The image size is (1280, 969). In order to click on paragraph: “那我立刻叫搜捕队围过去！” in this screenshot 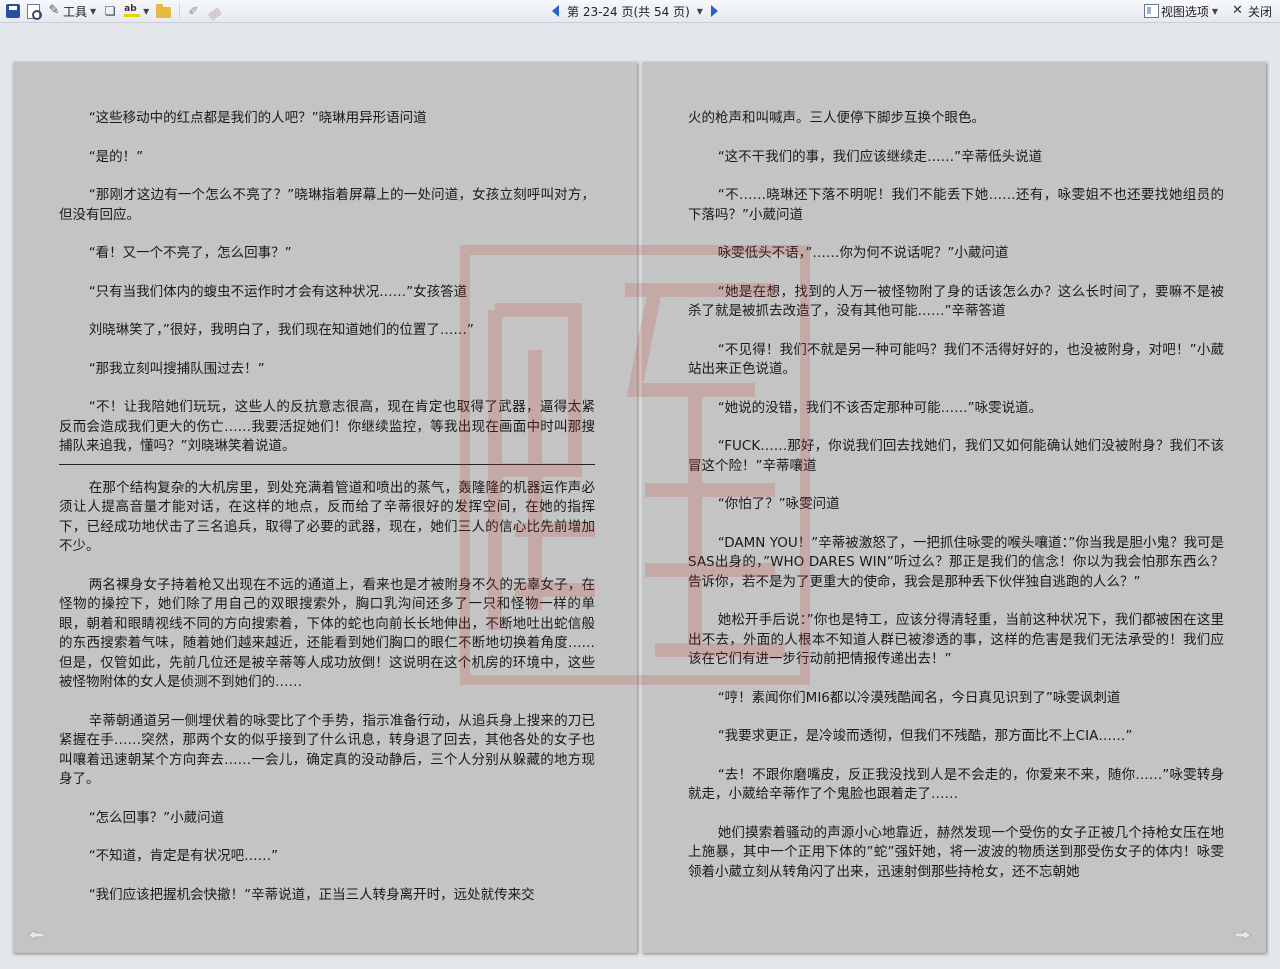, I will do `click(176, 368)`.